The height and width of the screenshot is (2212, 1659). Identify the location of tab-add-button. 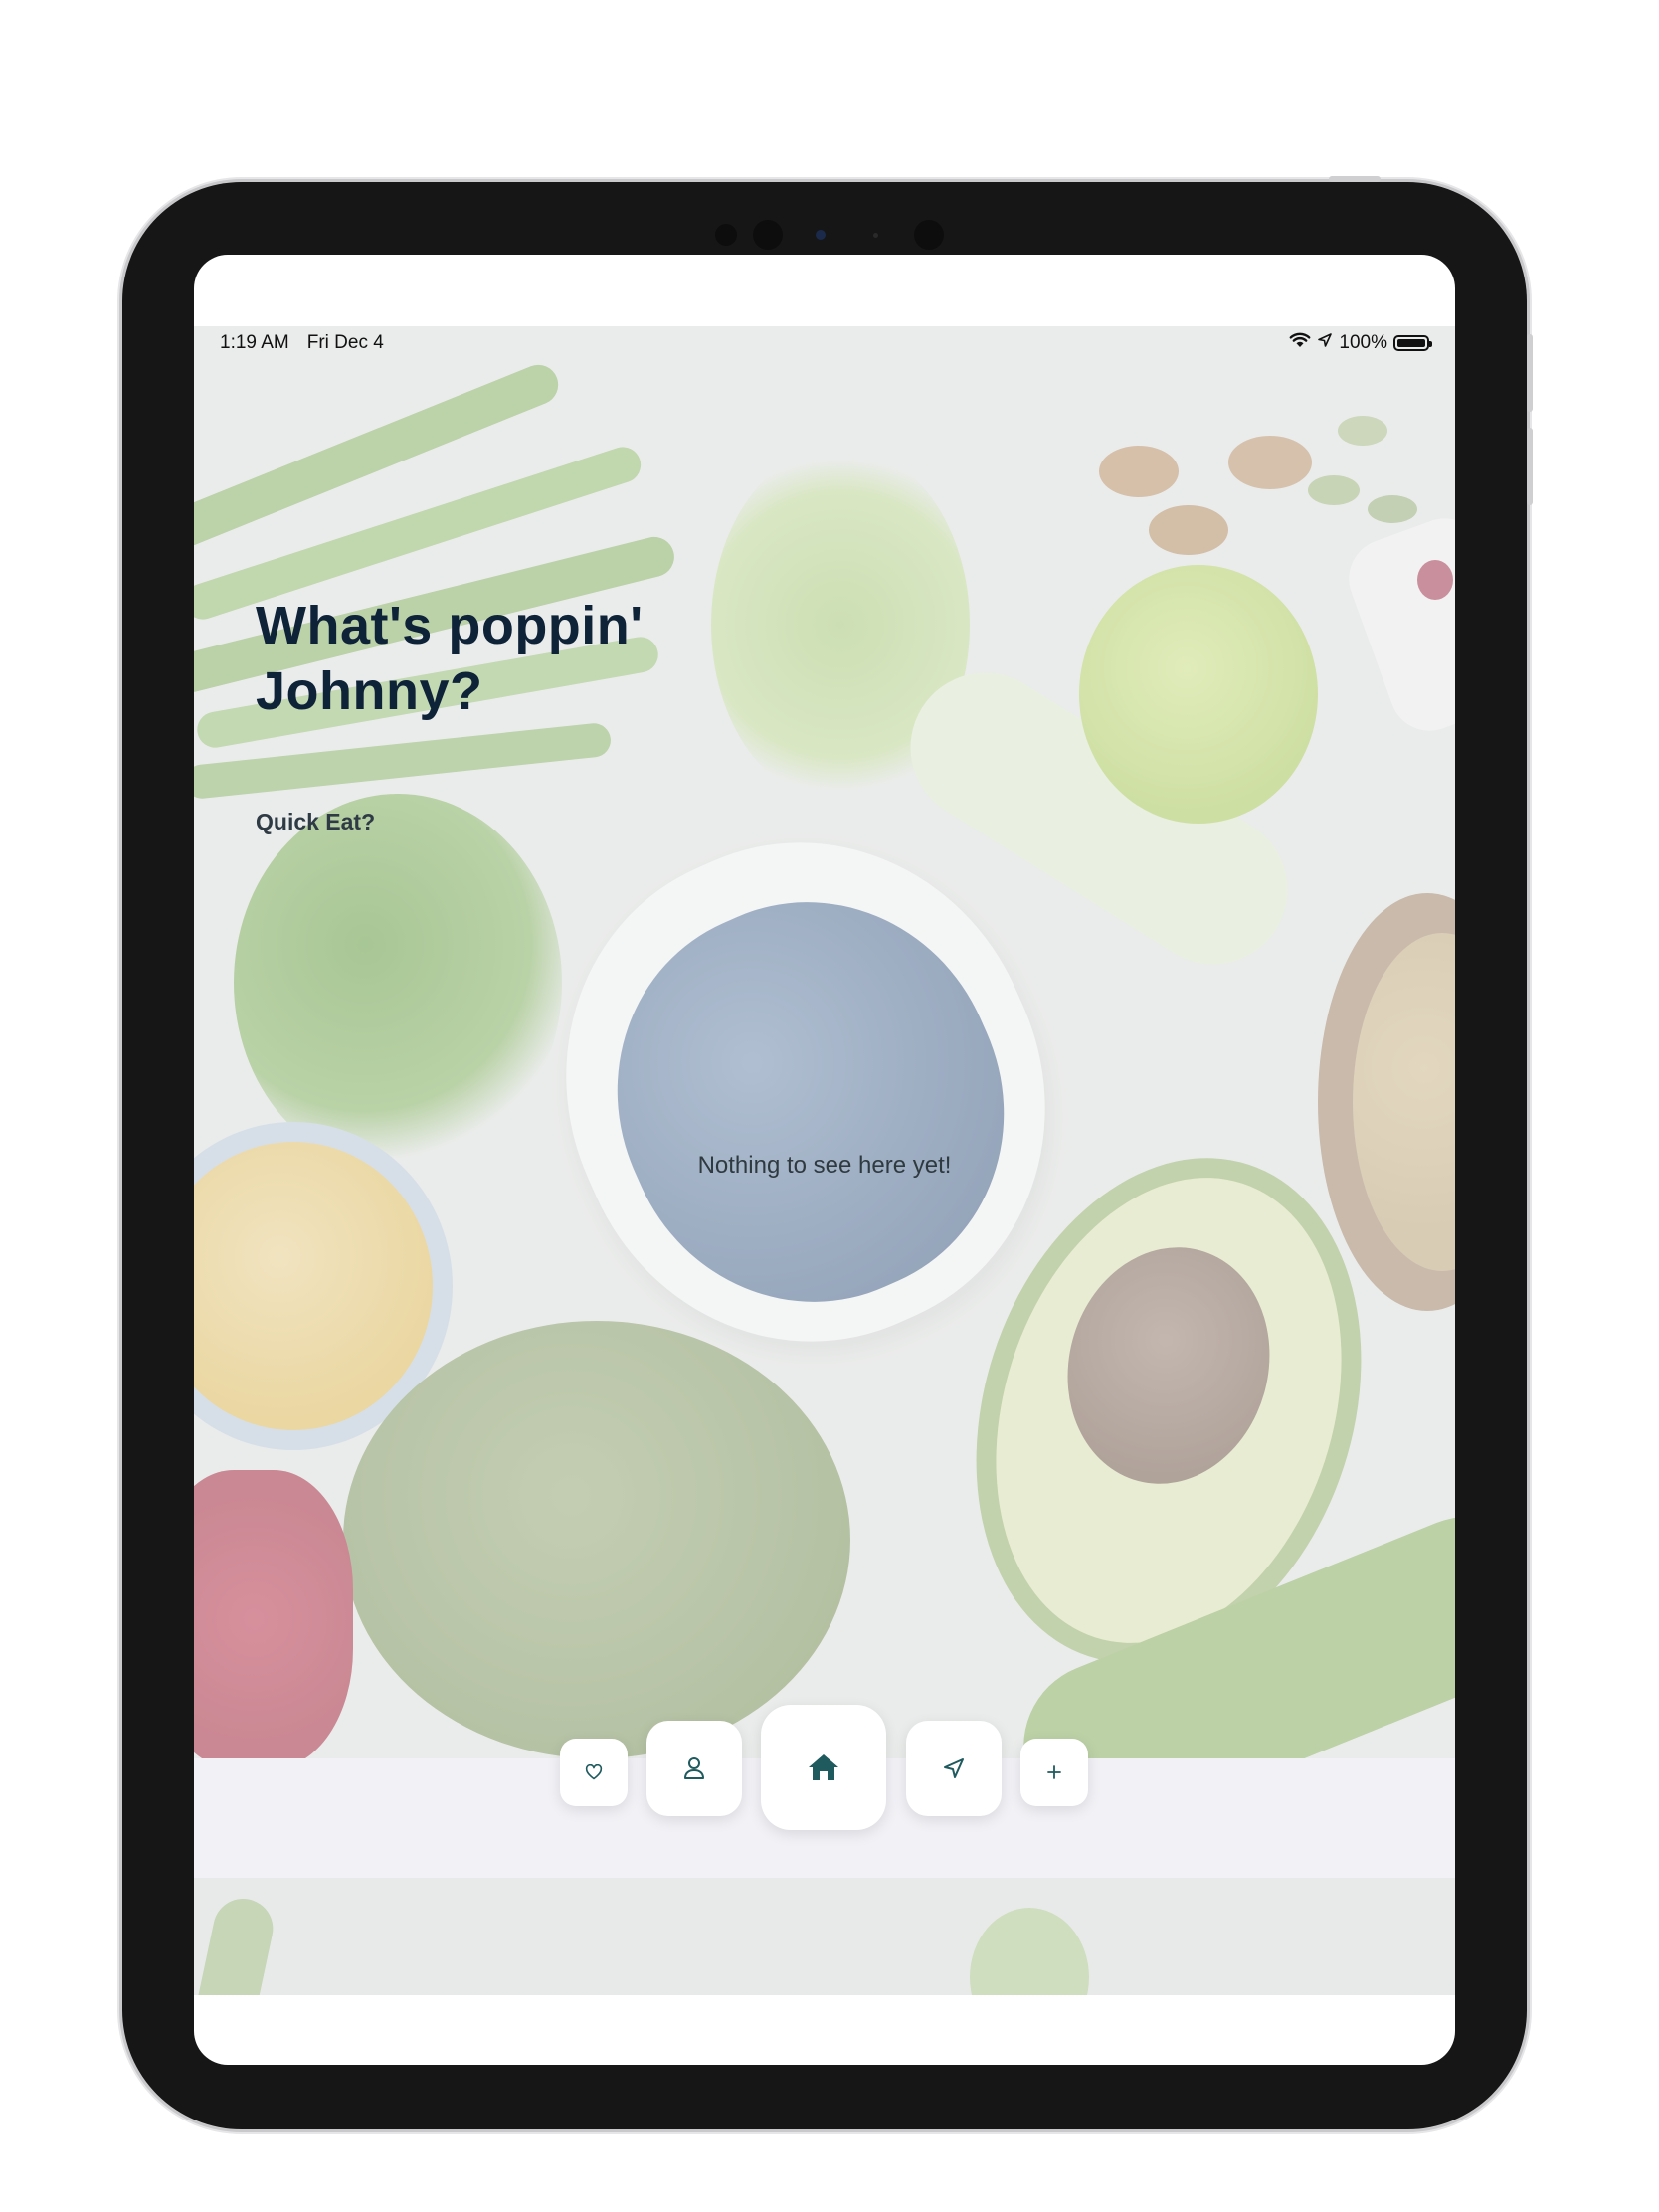
(1054, 1772).